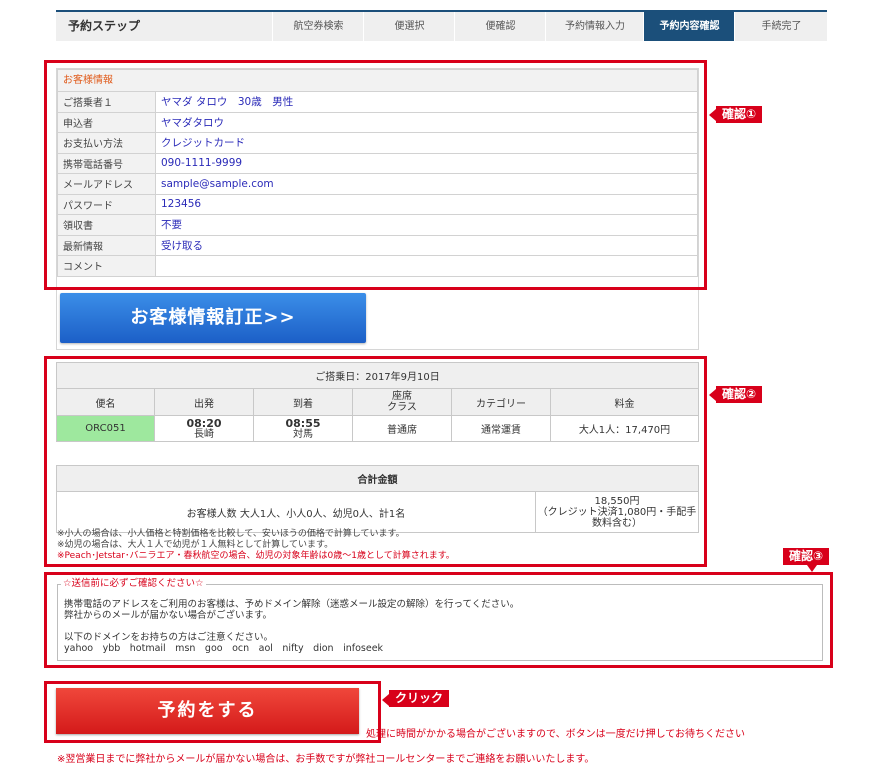  I want to click on click-tag: クリック, so click(419, 698).